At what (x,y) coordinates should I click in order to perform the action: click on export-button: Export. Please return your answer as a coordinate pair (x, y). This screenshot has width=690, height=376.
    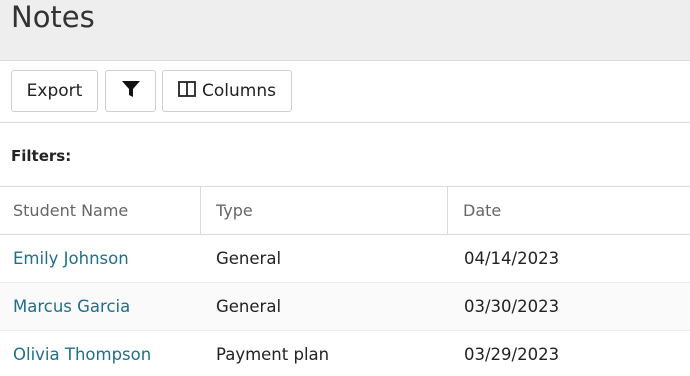
    Looking at the image, I should click on (54, 91).